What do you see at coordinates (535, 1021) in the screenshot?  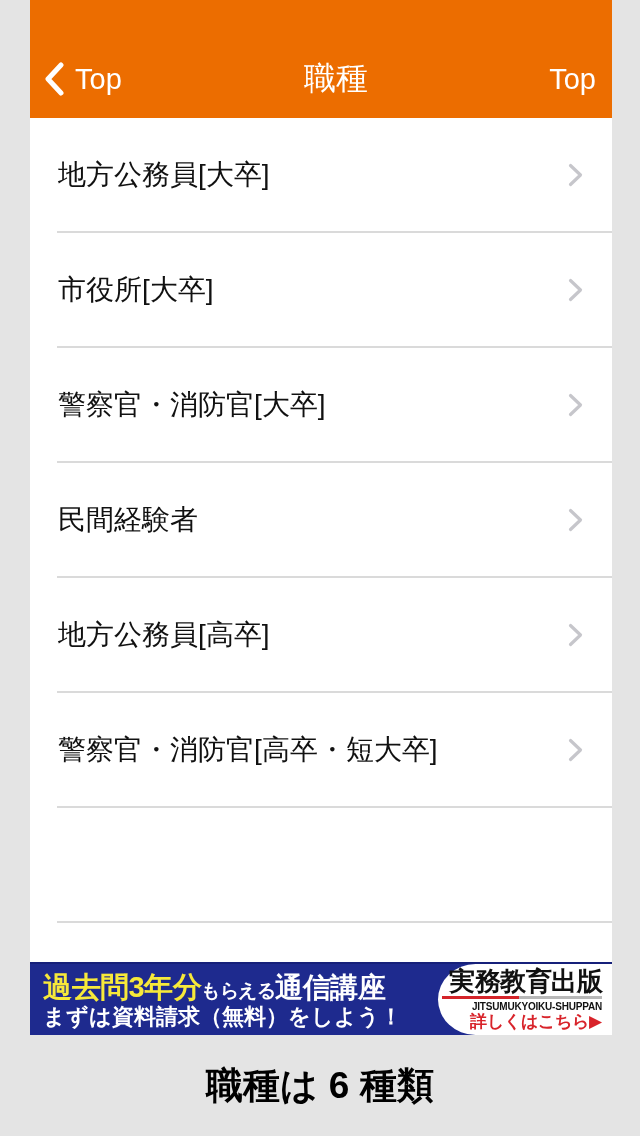 I see `details-link: 詳しくはこちら▶` at bounding box center [535, 1021].